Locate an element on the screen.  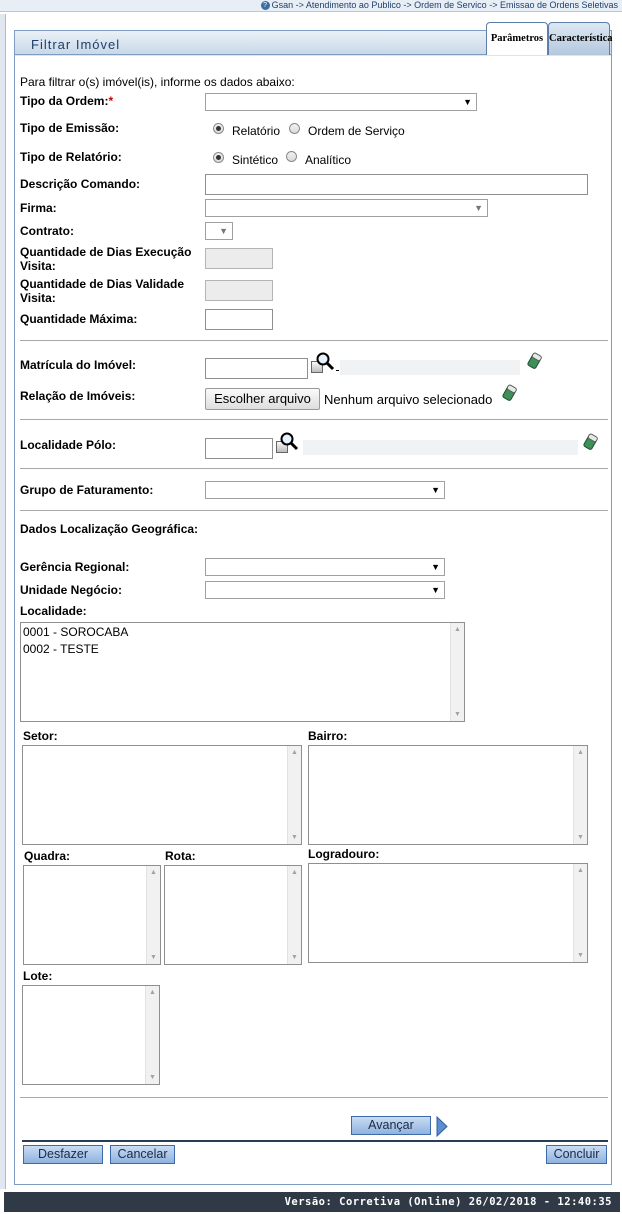
tab-caracteristica: Característica is located at coordinates (580, 38).